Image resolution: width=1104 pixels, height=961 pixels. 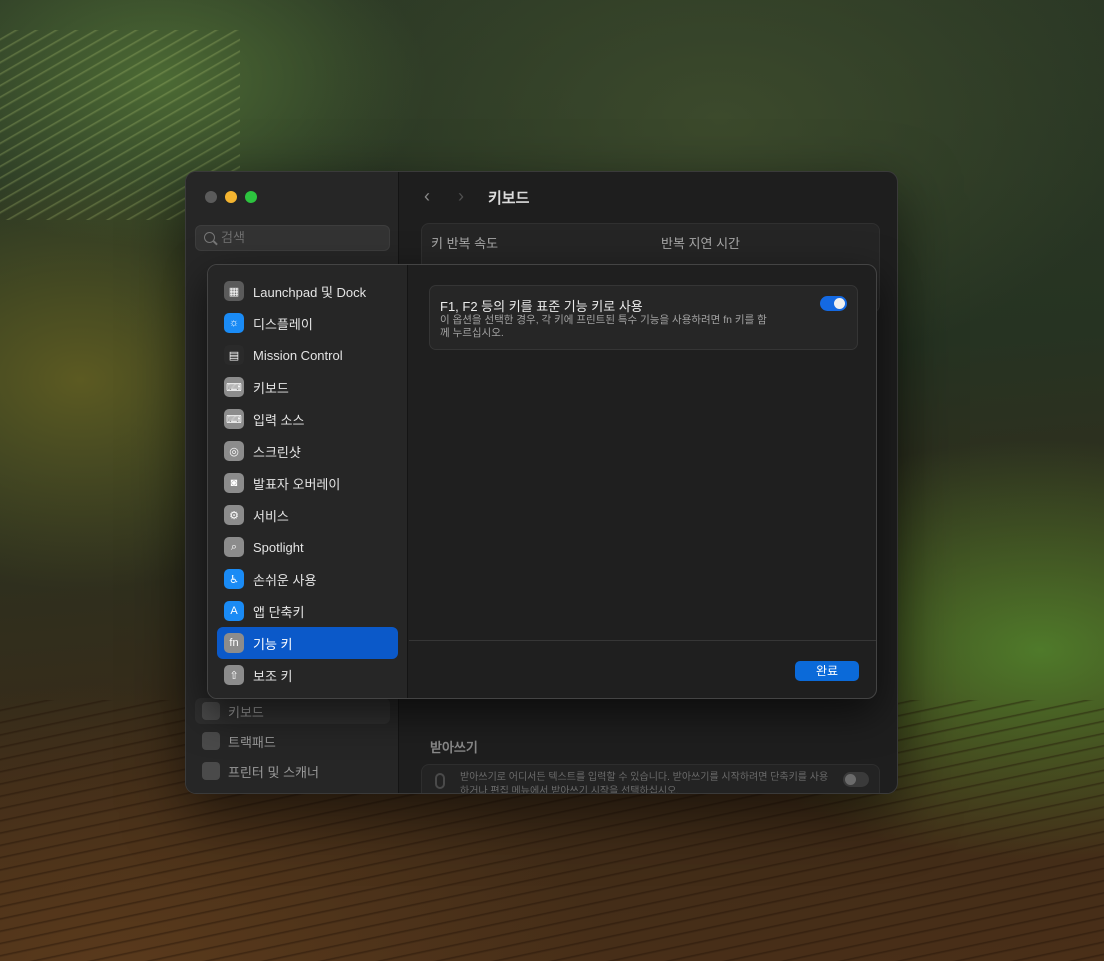 What do you see at coordinates (233, 237) in the screenshot?
I see `search-placeholder: 검색` at bounding box center [233, 237].